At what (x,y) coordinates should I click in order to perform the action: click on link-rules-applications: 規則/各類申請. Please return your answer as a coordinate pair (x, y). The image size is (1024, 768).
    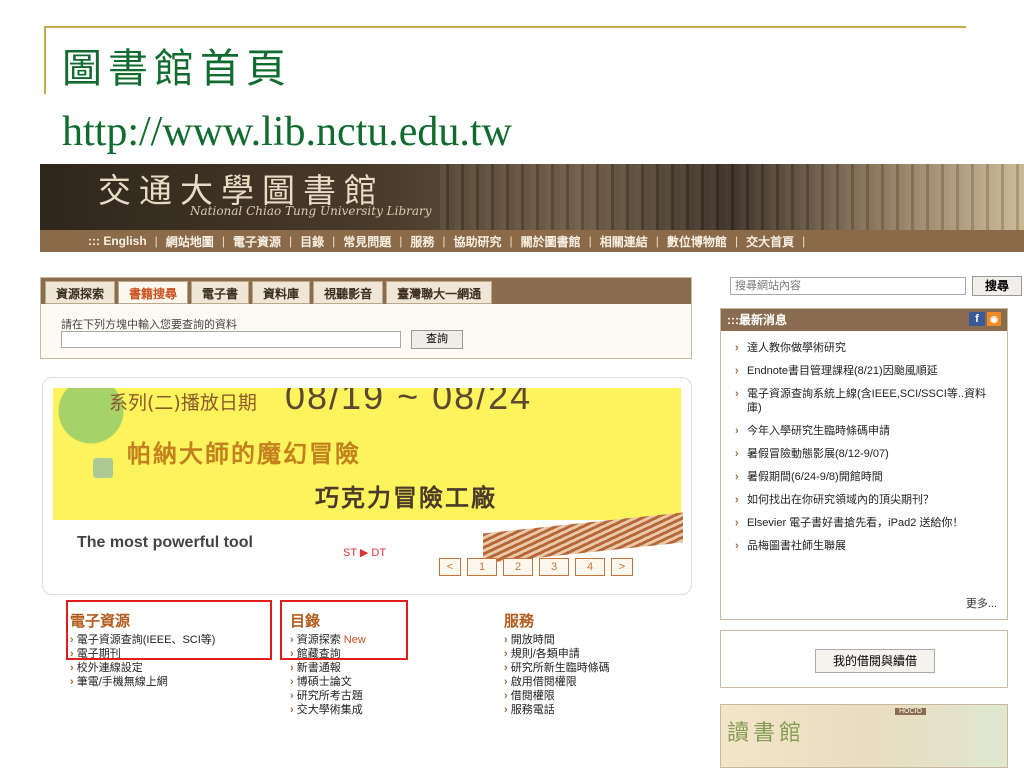
    Looking at the image, I should click on (557, 654).